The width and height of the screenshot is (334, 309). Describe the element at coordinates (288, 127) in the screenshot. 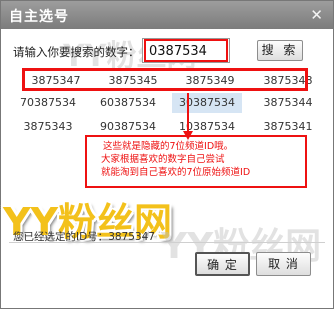

I see `result-cell: 3875341` at that location.